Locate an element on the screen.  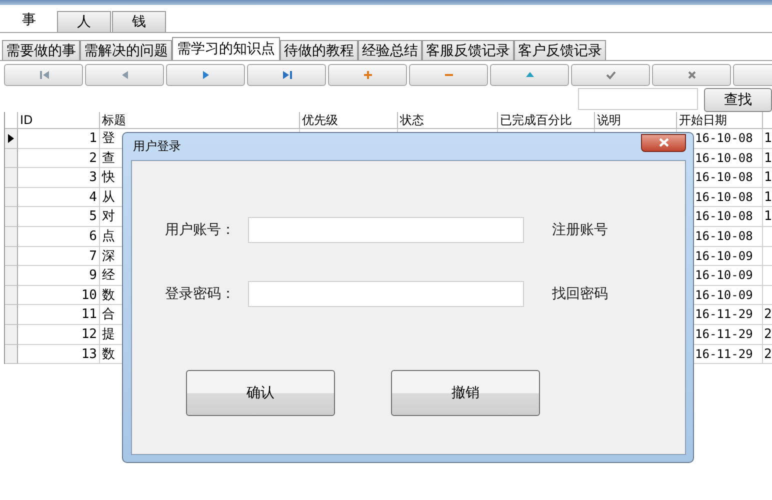
table-cell: 13 is located at coordinates (59, 354).